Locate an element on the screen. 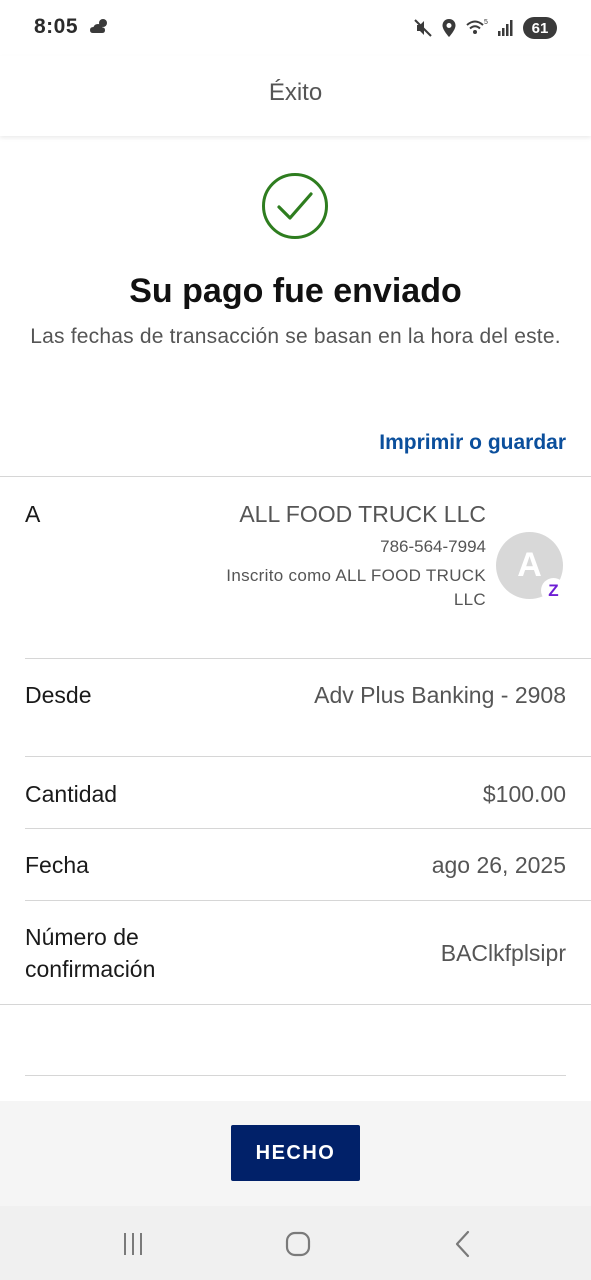 Image resolution: width=591 pixels, height=1280 pixels. status-icons: 5 61 is located at coordinates (485, 28).